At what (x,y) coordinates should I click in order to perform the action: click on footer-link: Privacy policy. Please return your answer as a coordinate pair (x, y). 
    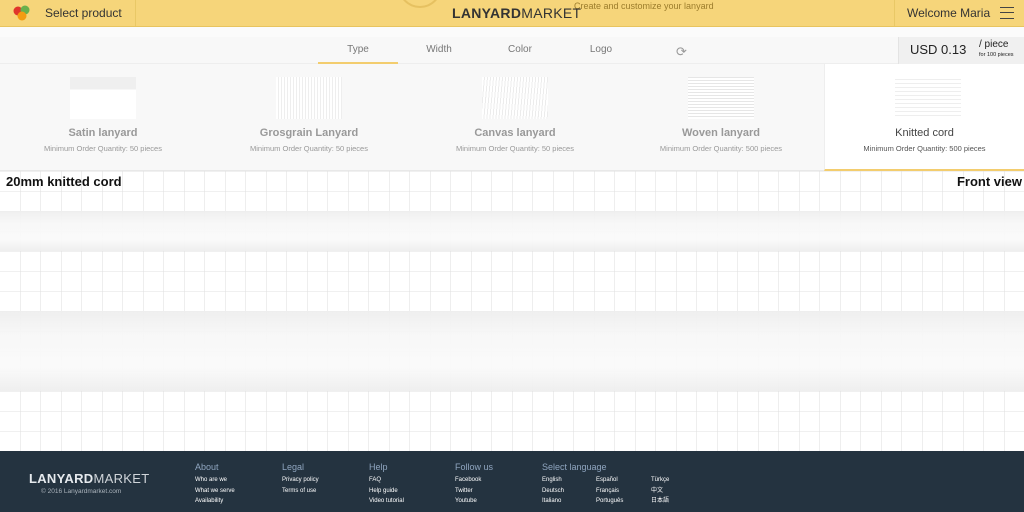
    Looking at the image, I should click on (300, 480).